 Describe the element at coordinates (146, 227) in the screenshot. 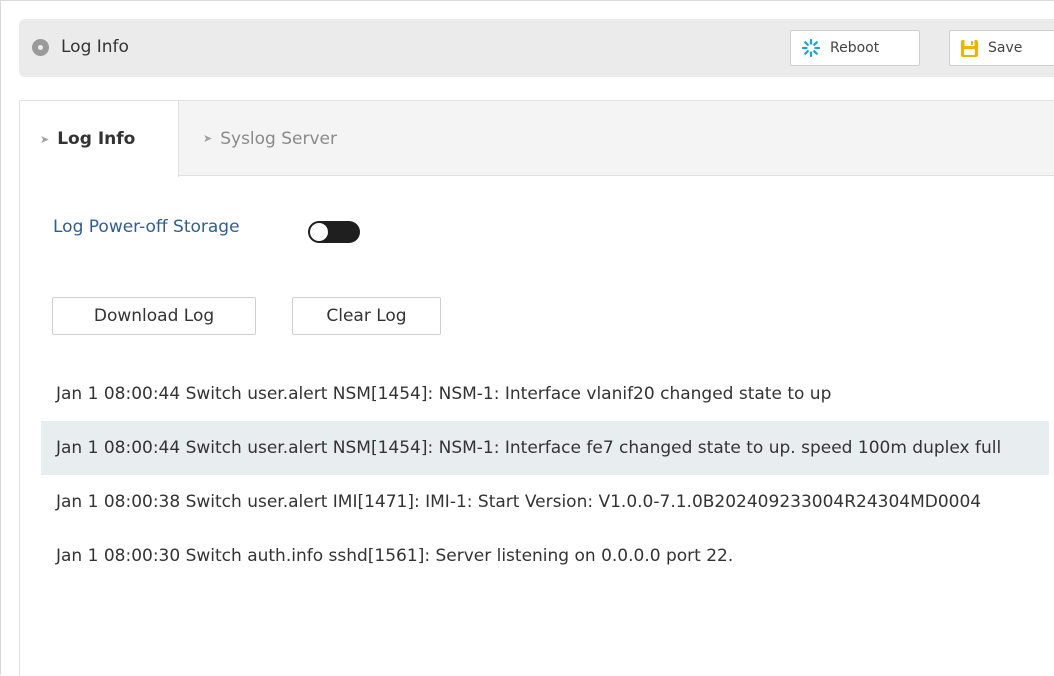

I see `storage-toggle-label: Log Power-off Storage` at that location.